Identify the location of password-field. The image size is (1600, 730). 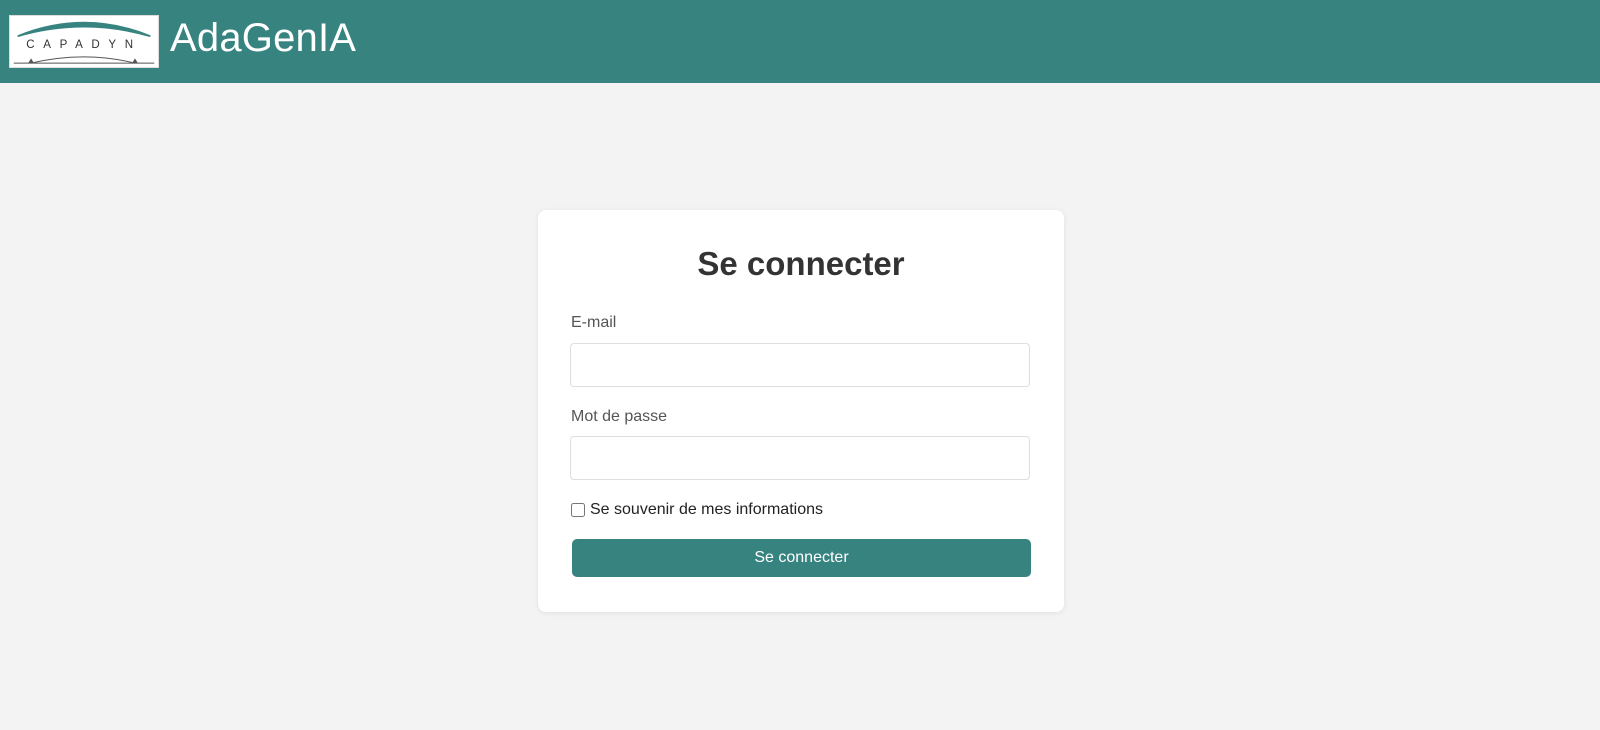
(800, 458).